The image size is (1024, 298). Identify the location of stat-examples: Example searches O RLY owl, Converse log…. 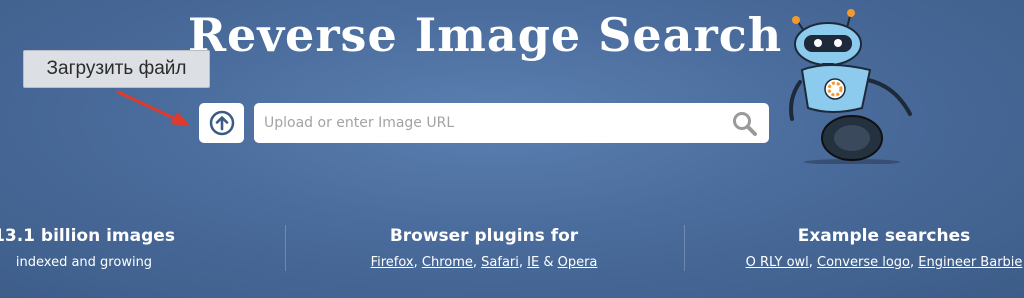
(869, 248).